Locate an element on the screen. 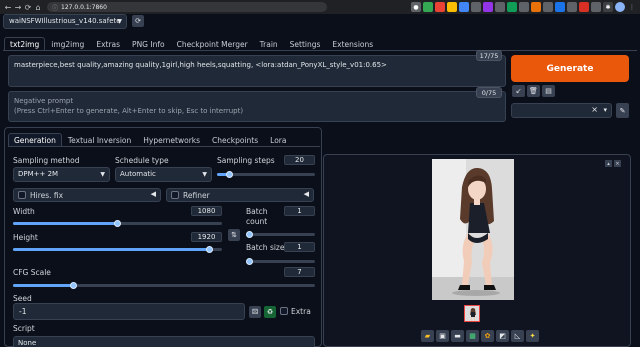  close-preview-icon: × is located at coordinates (617, 163).